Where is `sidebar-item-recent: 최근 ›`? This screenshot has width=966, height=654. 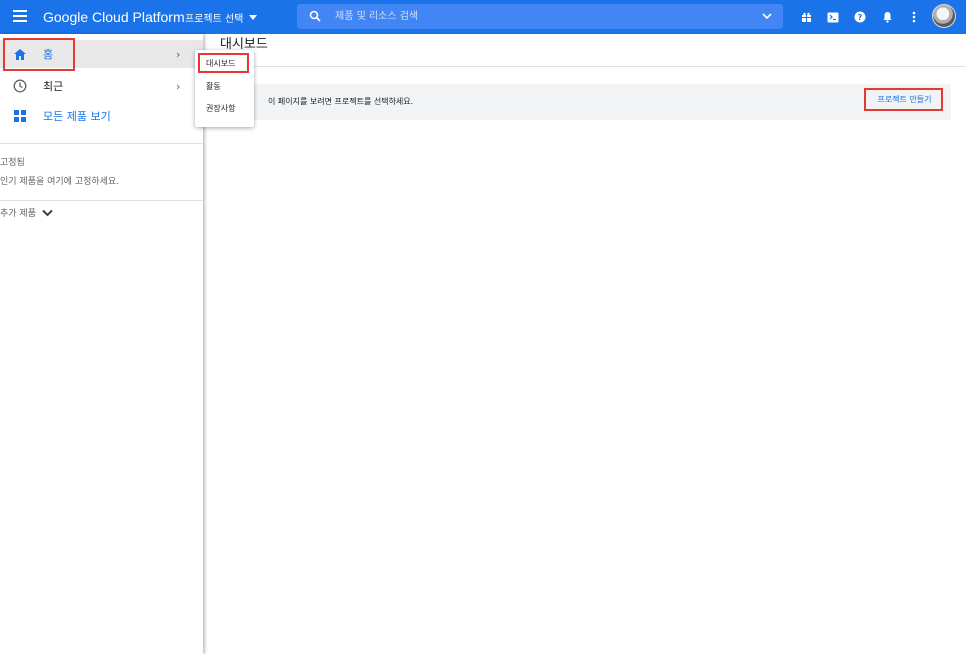 sidebar-item-recent: 최근 › is located at coordinates (101, 86).